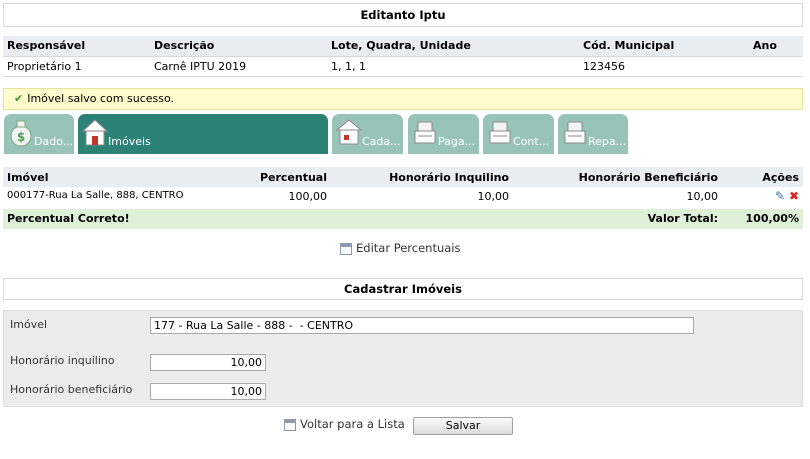 The height and width of the screenshot is (459, 810). What do you see at coordinates (76, 46) in the screenshot?
I see `col-responsavel: Responsável` at bounding box center [76, 46].